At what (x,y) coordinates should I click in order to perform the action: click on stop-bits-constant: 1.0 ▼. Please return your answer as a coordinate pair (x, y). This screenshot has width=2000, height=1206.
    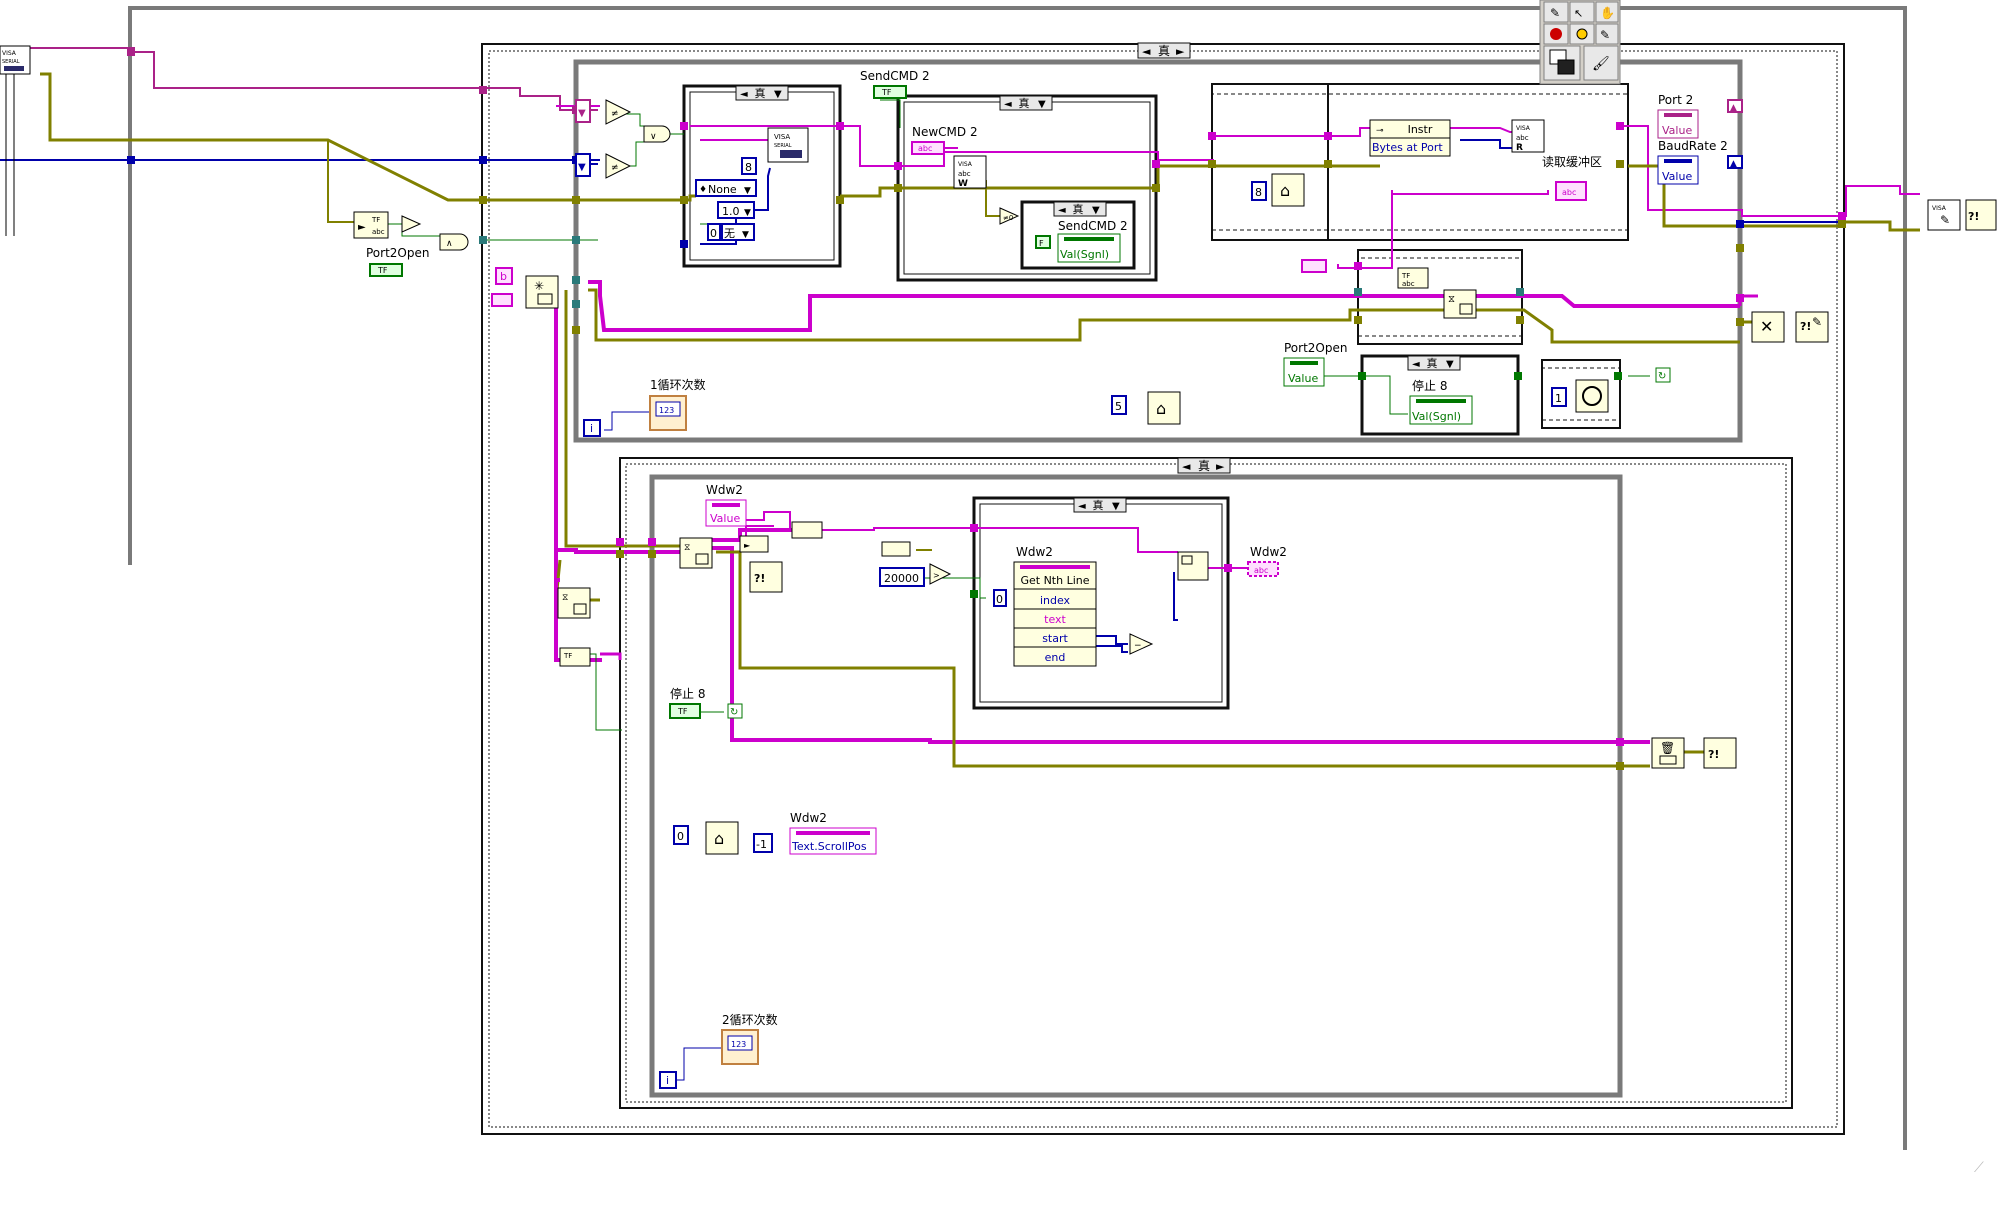
    Looking at the image, I should click on (736, 210).